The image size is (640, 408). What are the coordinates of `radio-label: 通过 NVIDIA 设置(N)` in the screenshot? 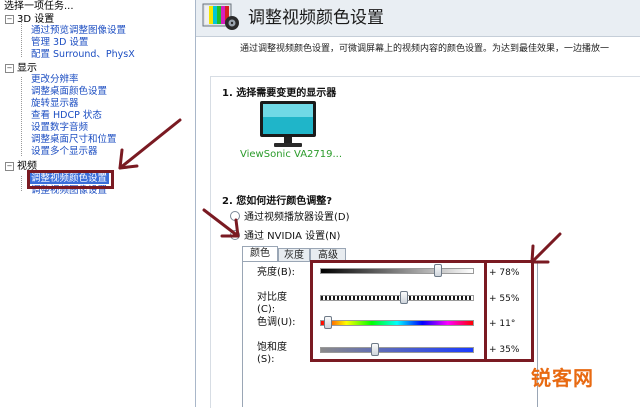 It's located at (292, 236).